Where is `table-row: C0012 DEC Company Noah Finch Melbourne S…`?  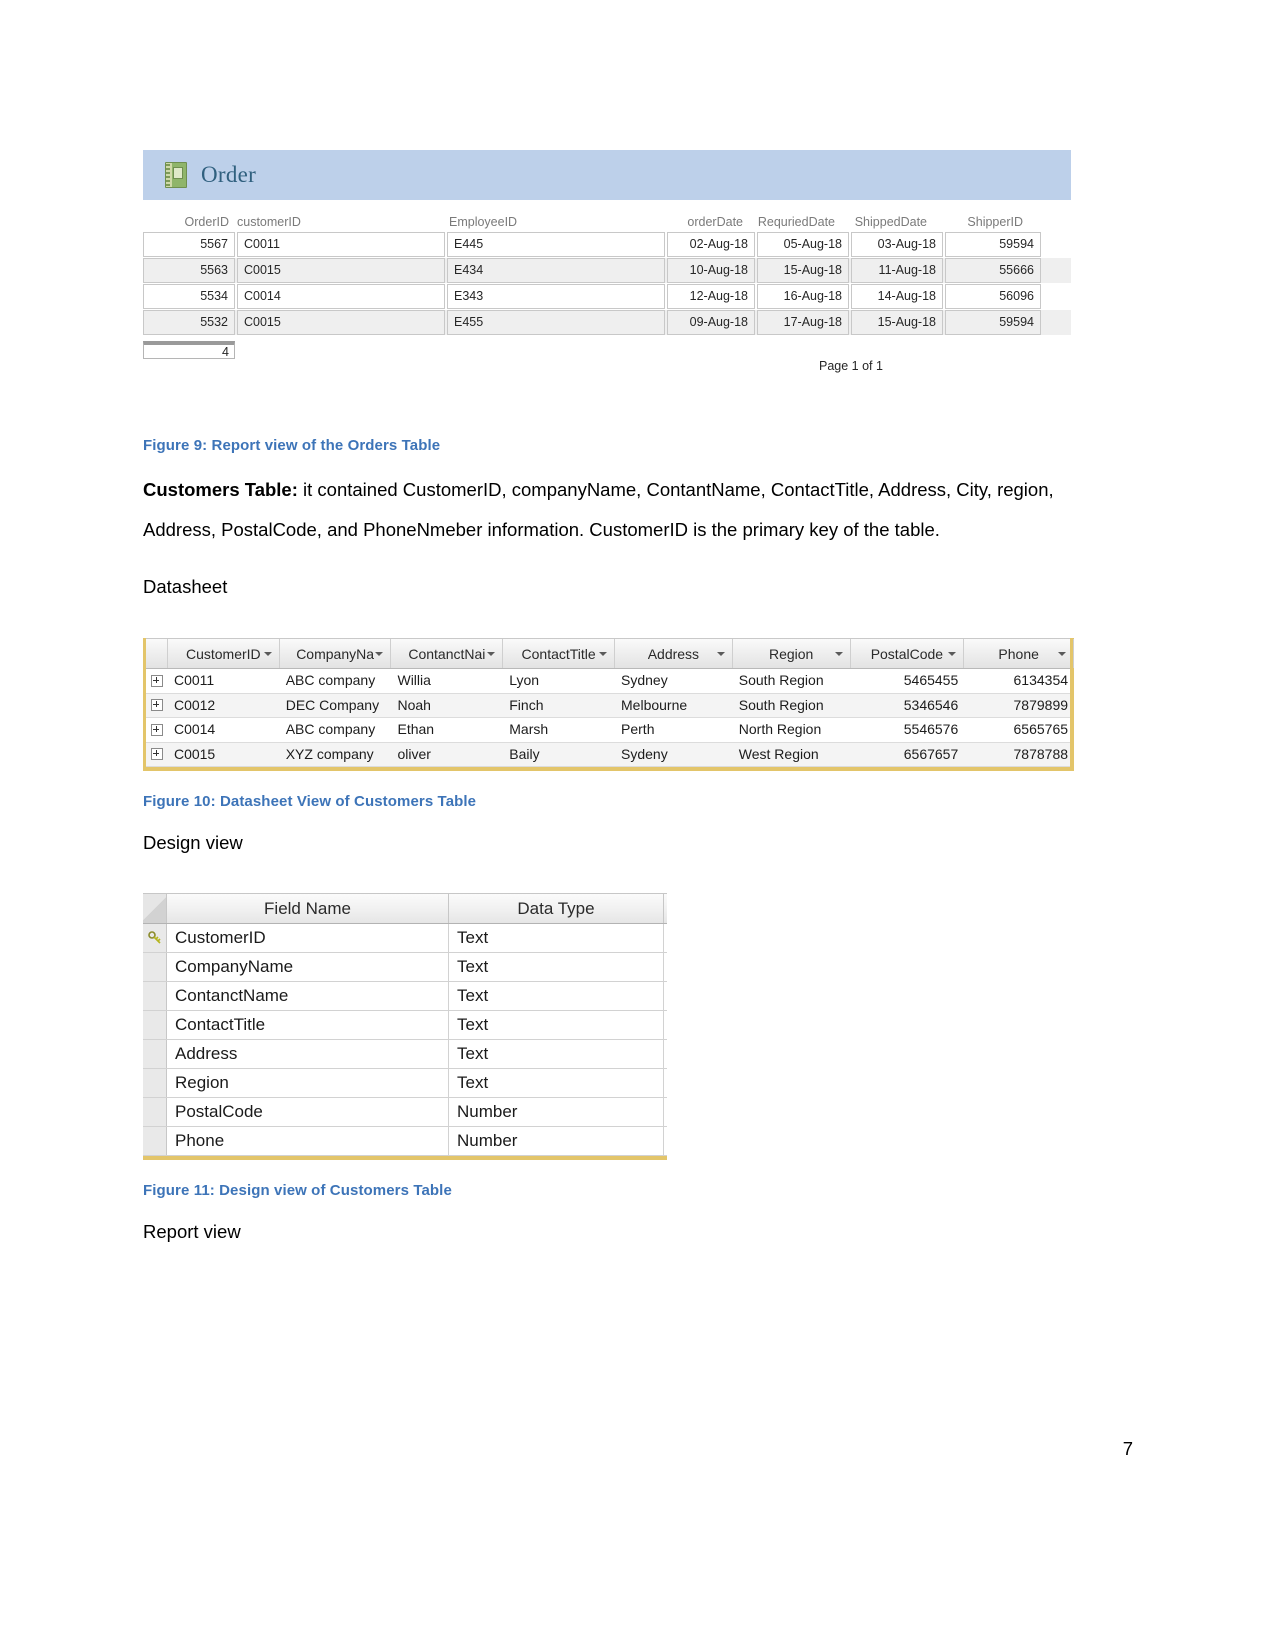 table-row: C0012 DEC Company Noah Finch Melbourne S… is located at coordinates (610, 705).